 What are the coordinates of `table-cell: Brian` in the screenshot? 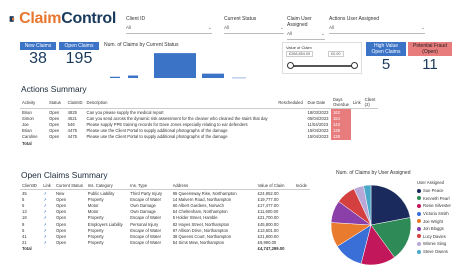 It's located at (27, 112).